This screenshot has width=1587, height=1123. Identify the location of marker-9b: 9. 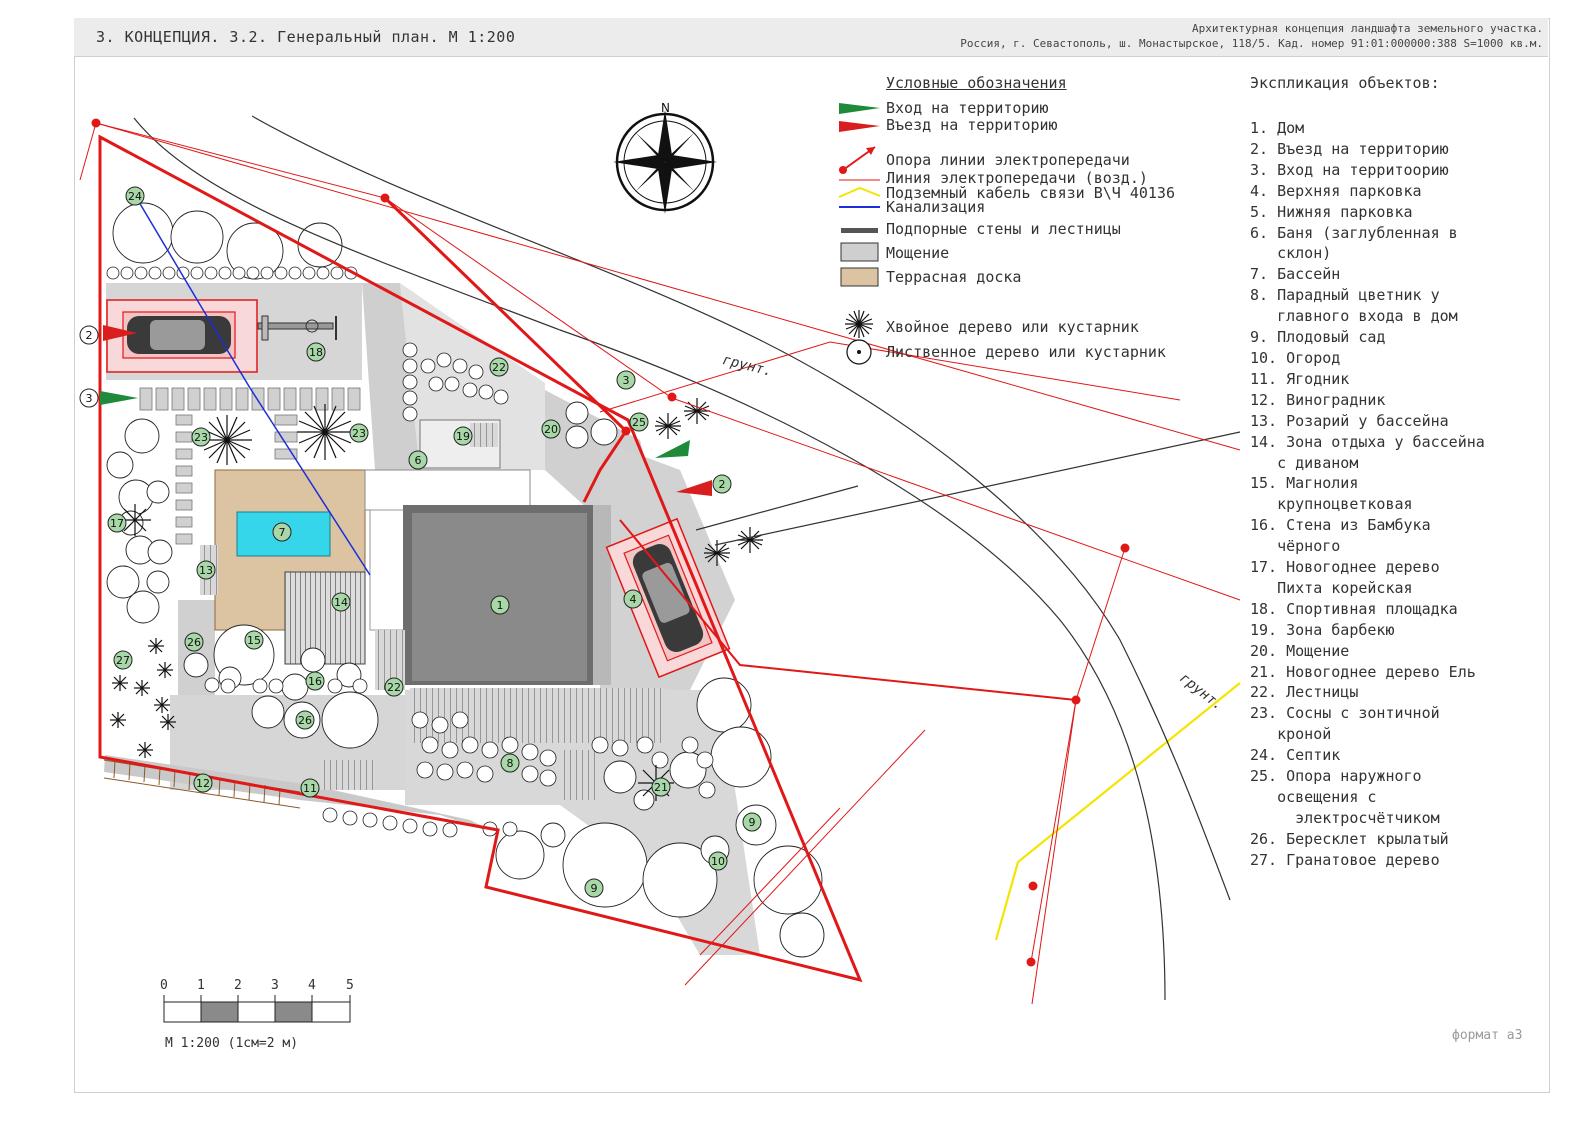
(752, 822).